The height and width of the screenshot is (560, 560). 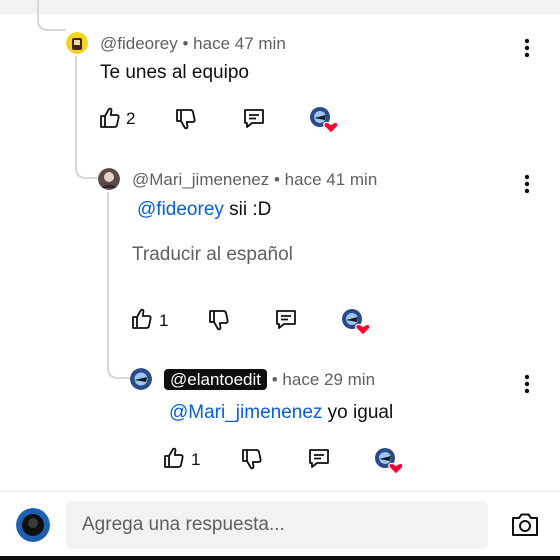 I want to click on comment-meta: @Mari_jimenenez • hace 41 min, so click(x=254, y=180).